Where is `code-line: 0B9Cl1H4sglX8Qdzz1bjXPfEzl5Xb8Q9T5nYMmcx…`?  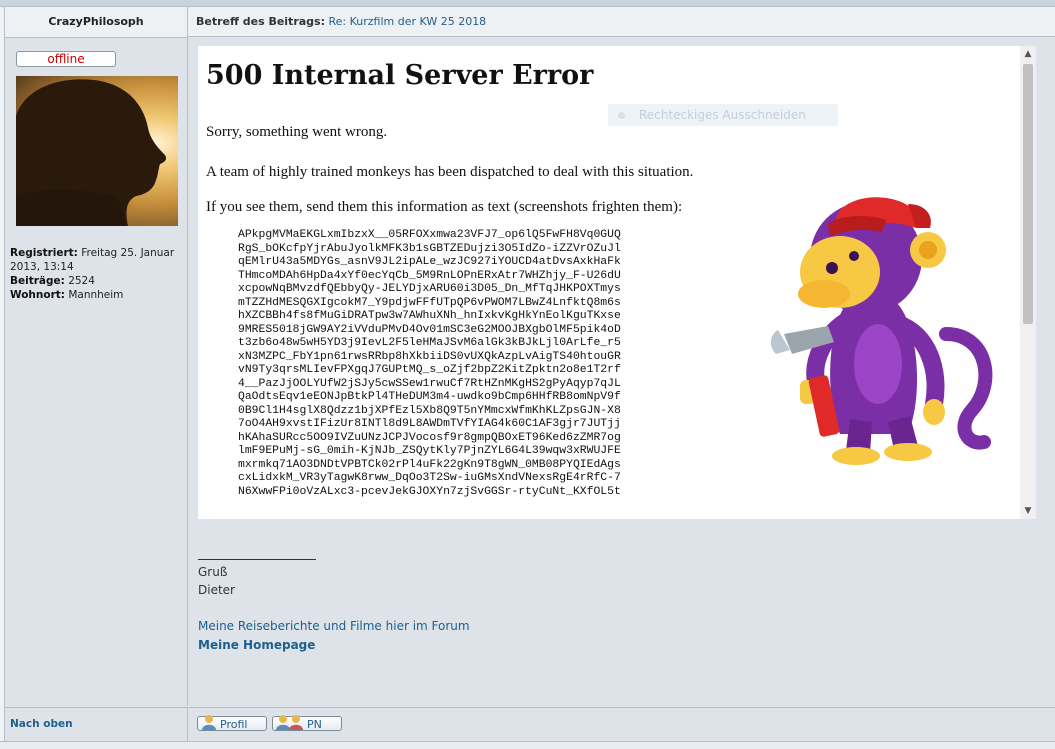 code-line: 0B9Cl1H4sglX8Qdzz1bjXPfEzl5Xb8Q9T5nYMmcx… is located at coordinates (429, 410).